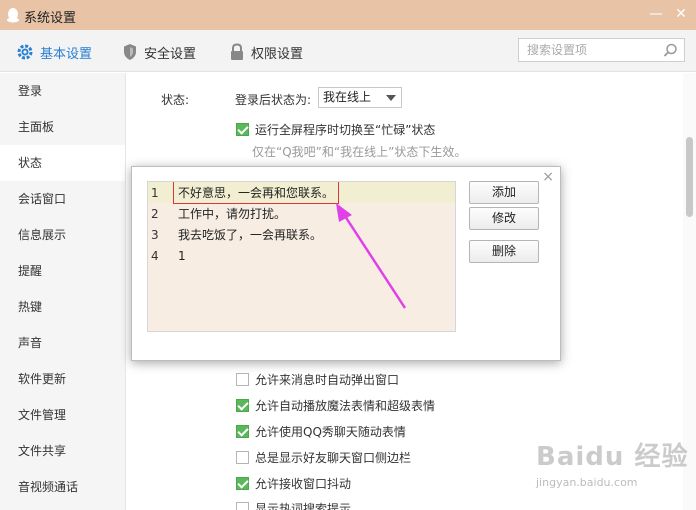 The width and height of the screenshot is (696, 510). What do you see at coordinates (391, 98) in the screenshot?
I see `chevron-down-icon` at bounding box center [391, 98].